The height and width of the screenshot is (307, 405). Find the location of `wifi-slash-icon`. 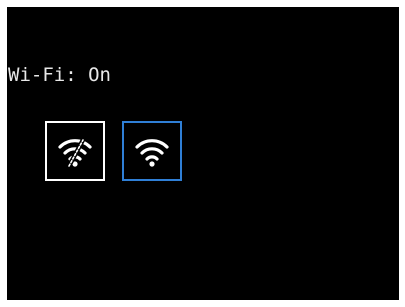

wifi-slash-icon is located at coordinates (75, 151).